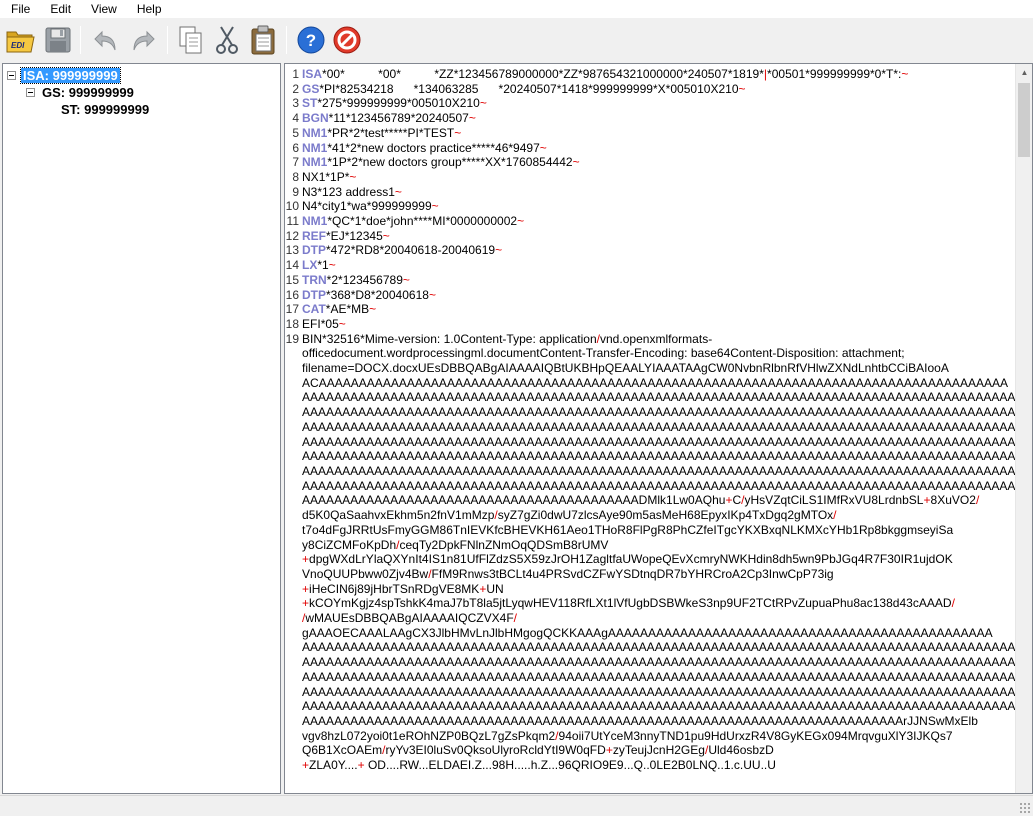  I want to click on menu-edit: Edit, so click(60, 9).